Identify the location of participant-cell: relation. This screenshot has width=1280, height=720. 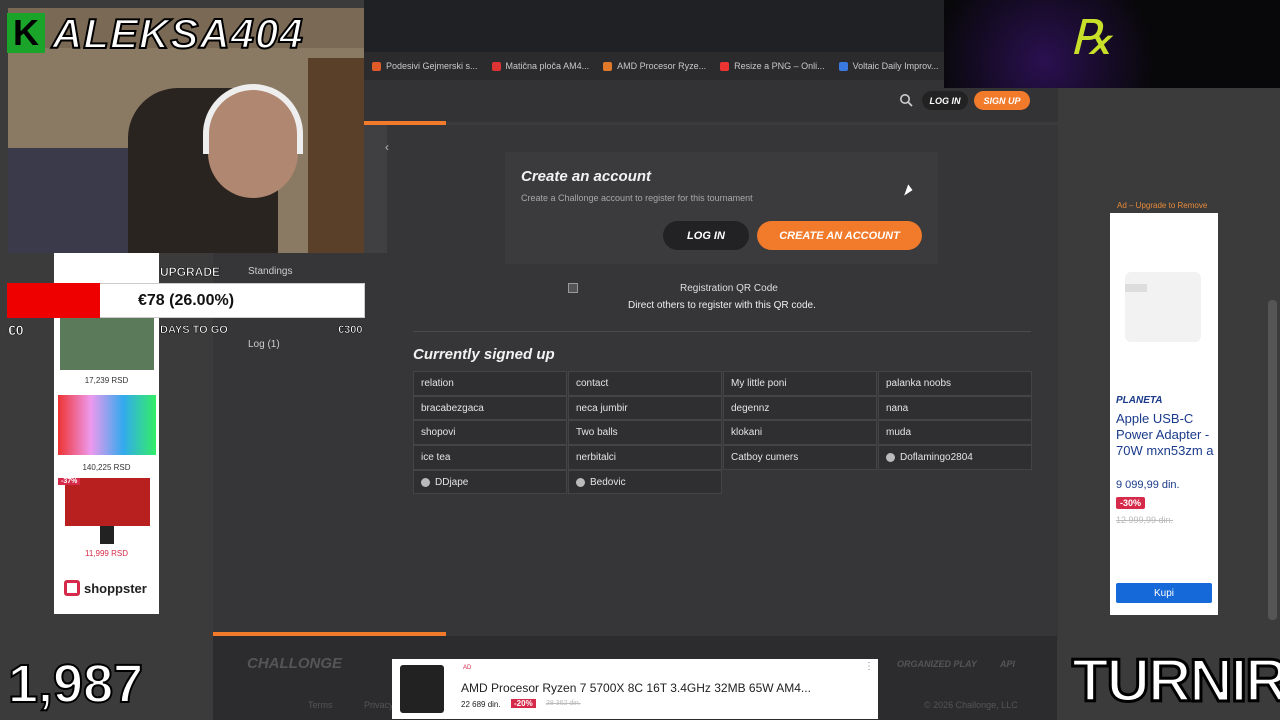
(490, 383).